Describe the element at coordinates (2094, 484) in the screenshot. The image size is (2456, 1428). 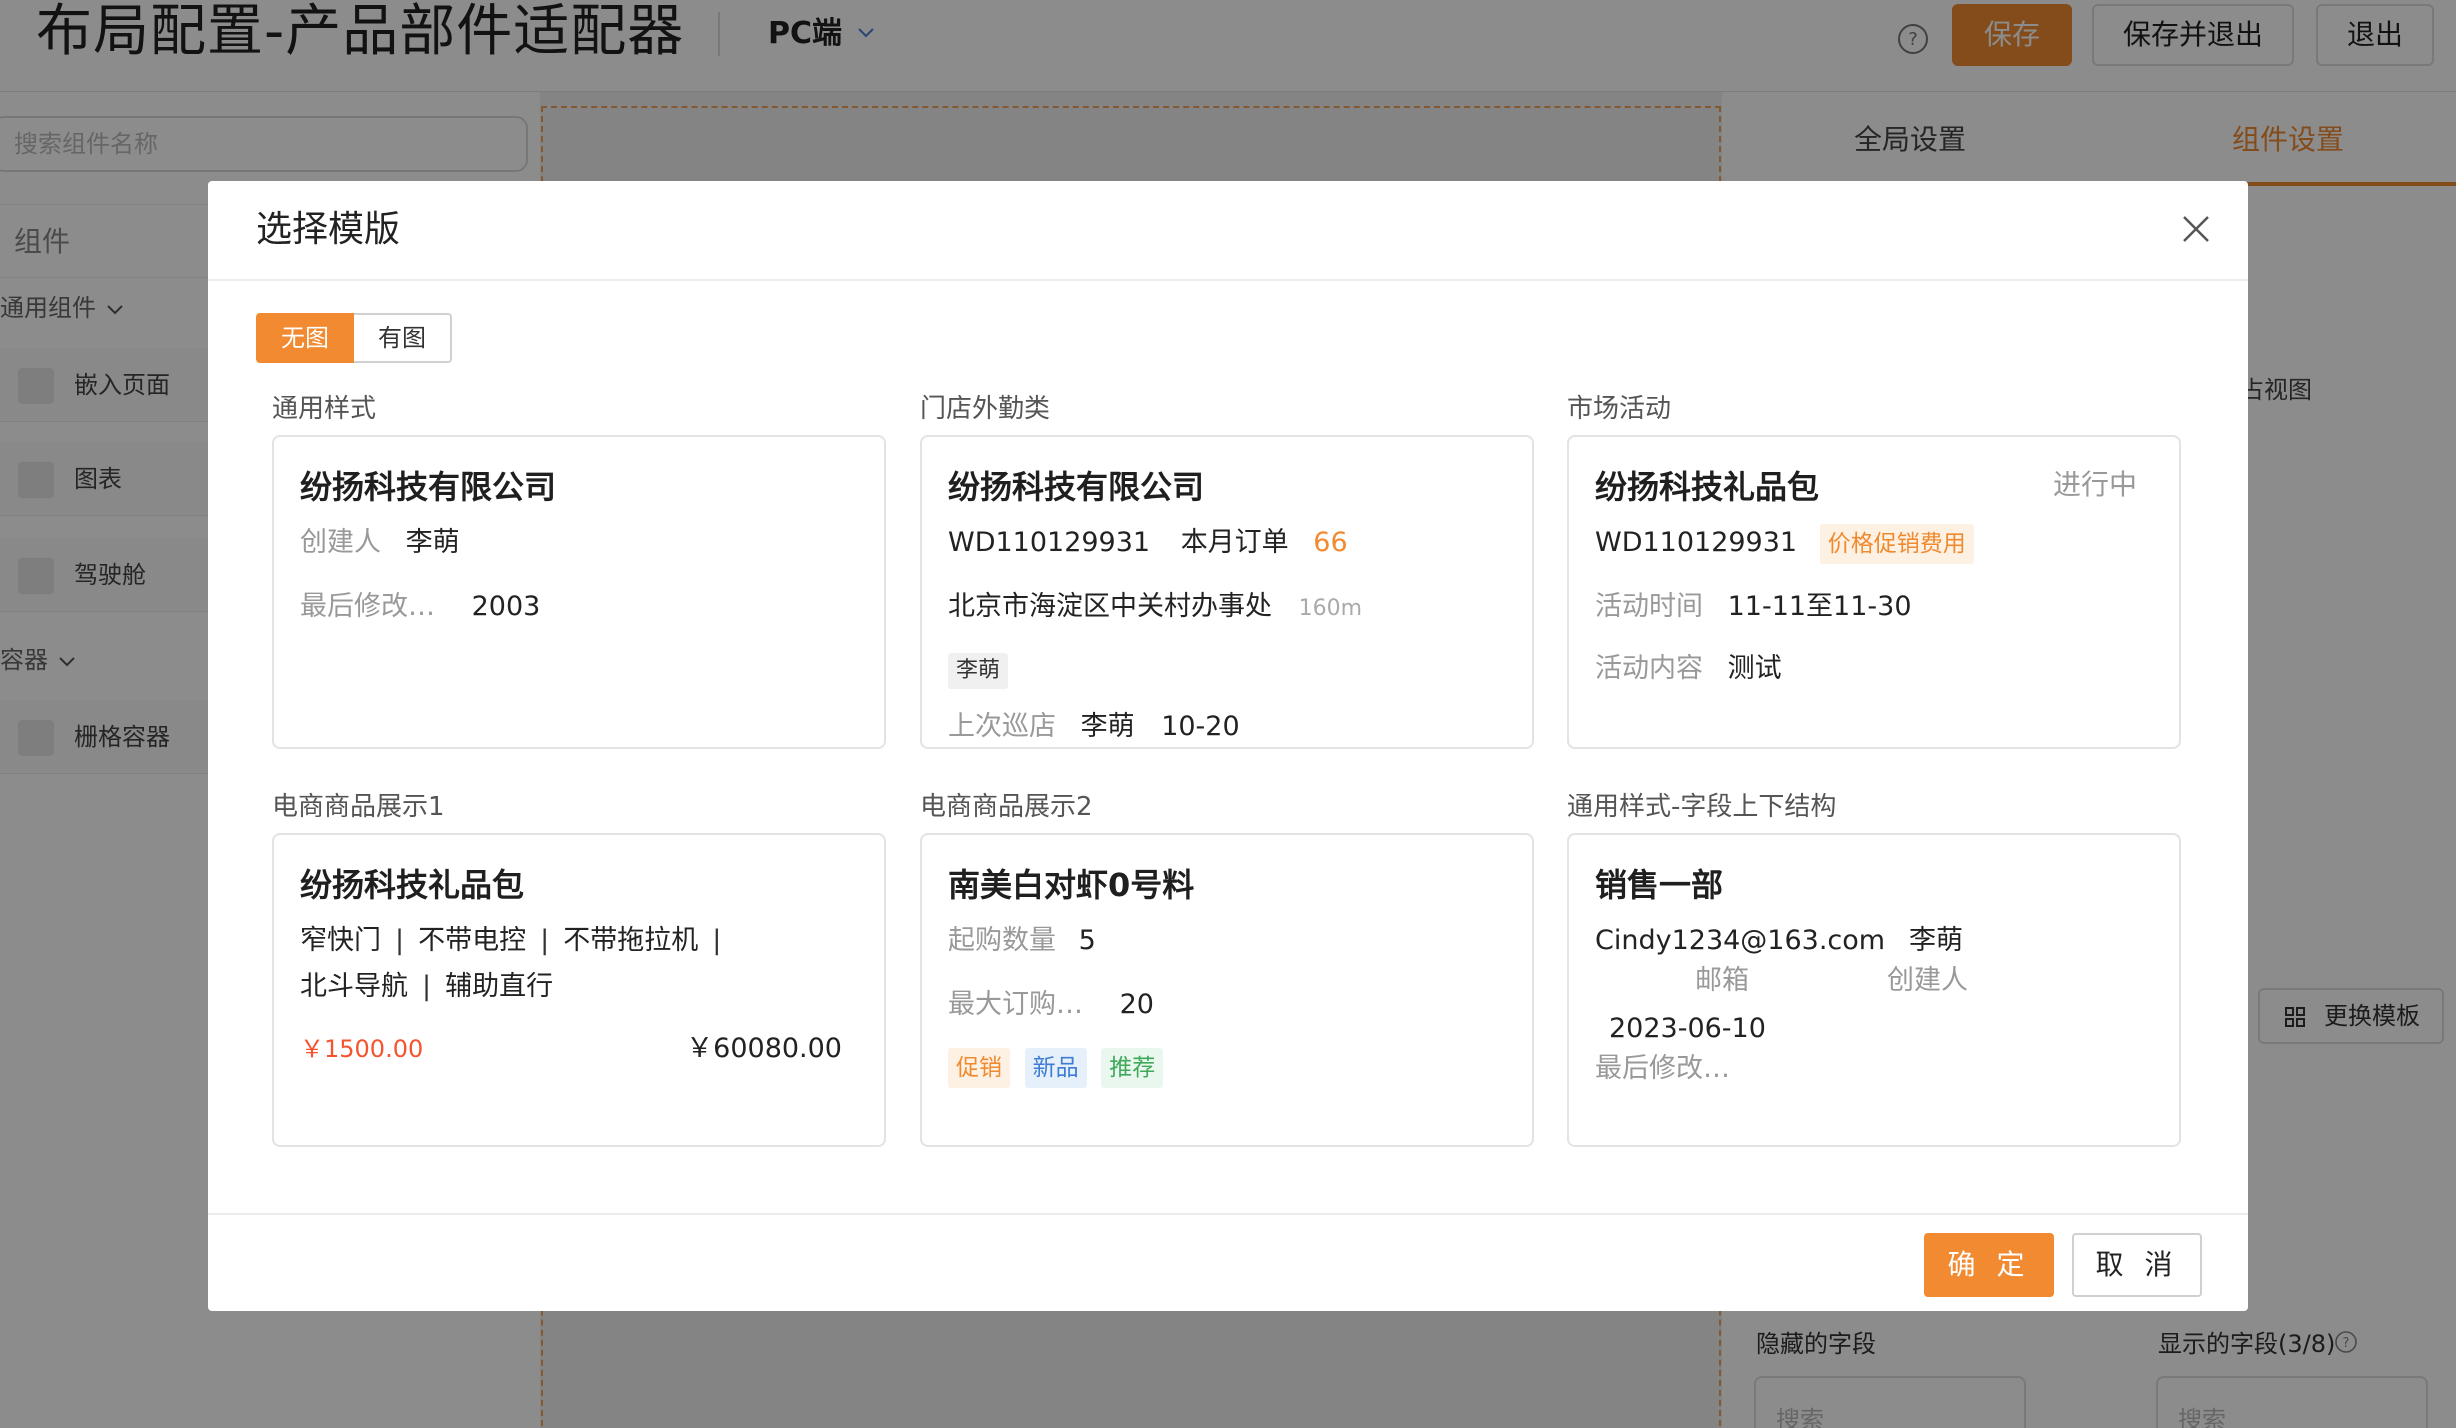
I see `status-label: 进行中` at that location.